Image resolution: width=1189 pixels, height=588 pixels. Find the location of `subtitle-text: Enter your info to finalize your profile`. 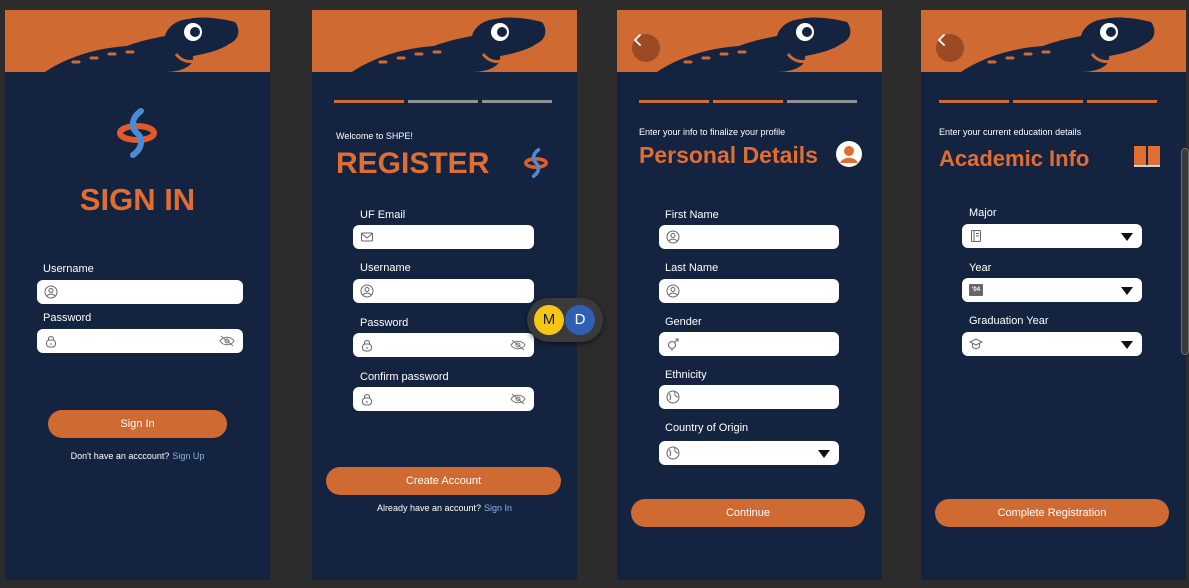

subtitle-text: Enter your info to finalize your profile is located at coordinates (712, 132).